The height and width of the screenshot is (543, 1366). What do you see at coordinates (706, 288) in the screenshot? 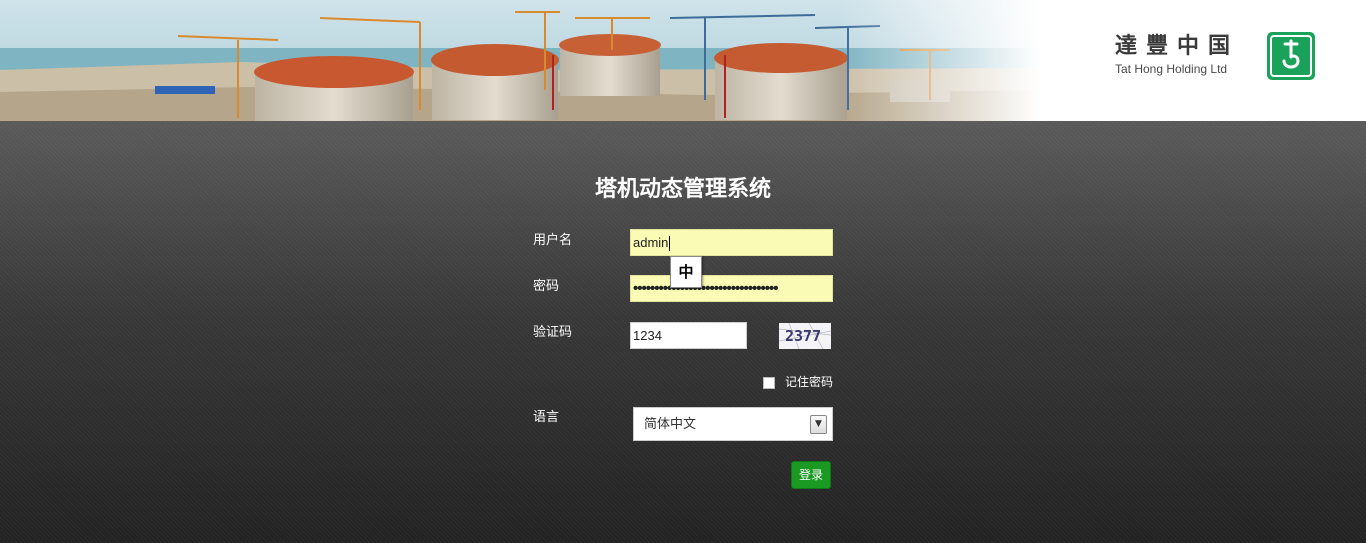
I see `password-dots: ••••••••••••••••••••••••••••••••••` at bounding box center [706, 288].